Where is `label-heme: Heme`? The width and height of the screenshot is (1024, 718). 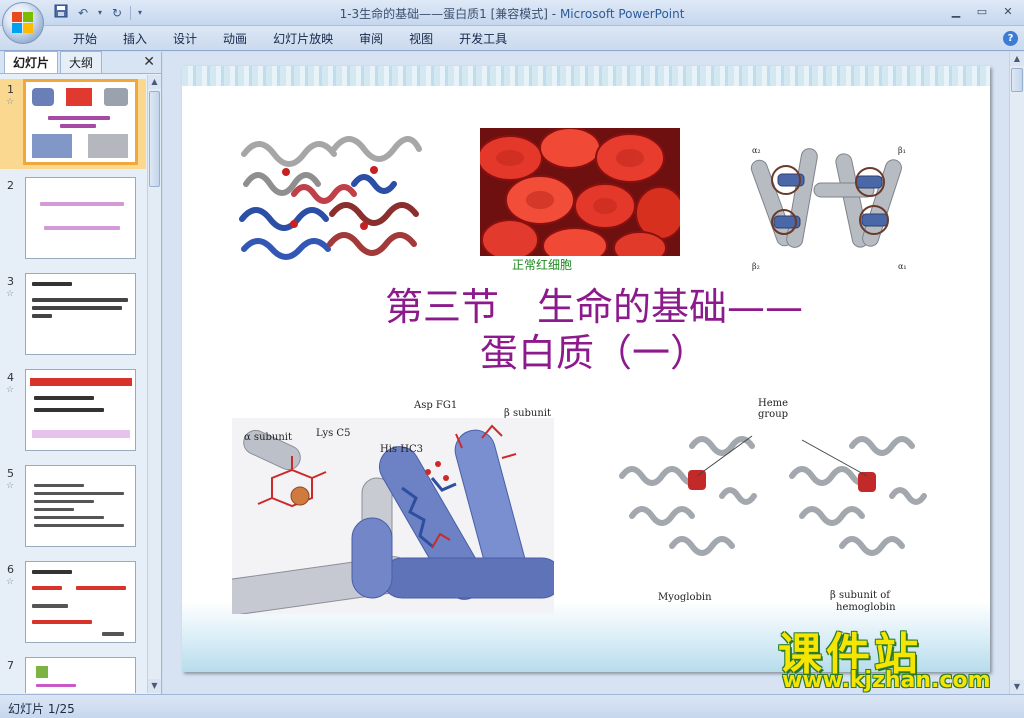
label-heme: Heme is located at coordinates (773, 403).